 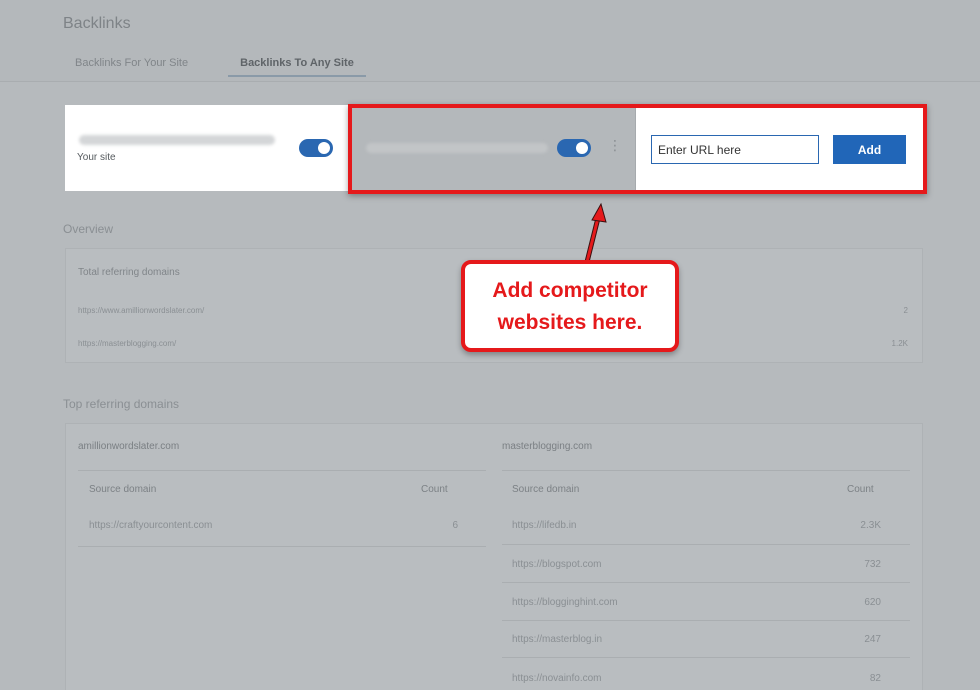 What do you see at coordinates (570, 306) in the screenshot?
I see `annotation-callout: Add competitor websites here.` at bounding box center [570, 306].